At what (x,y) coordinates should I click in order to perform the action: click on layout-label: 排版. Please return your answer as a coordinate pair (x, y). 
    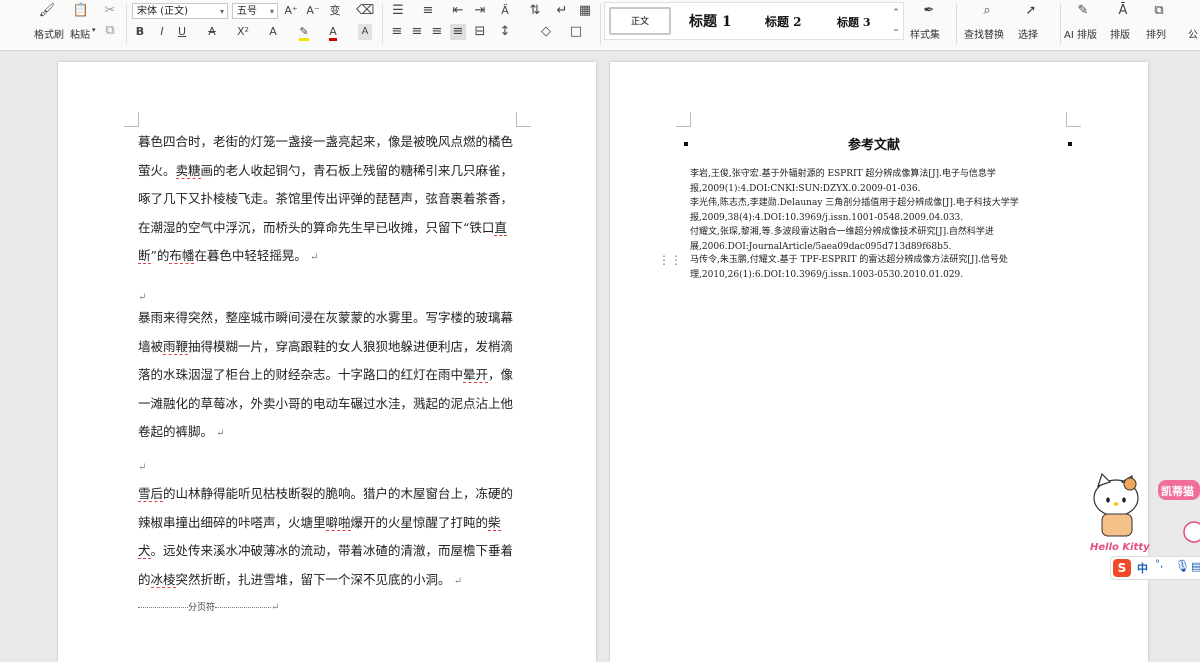
    Looking at the image, I should click on (1120, 33).